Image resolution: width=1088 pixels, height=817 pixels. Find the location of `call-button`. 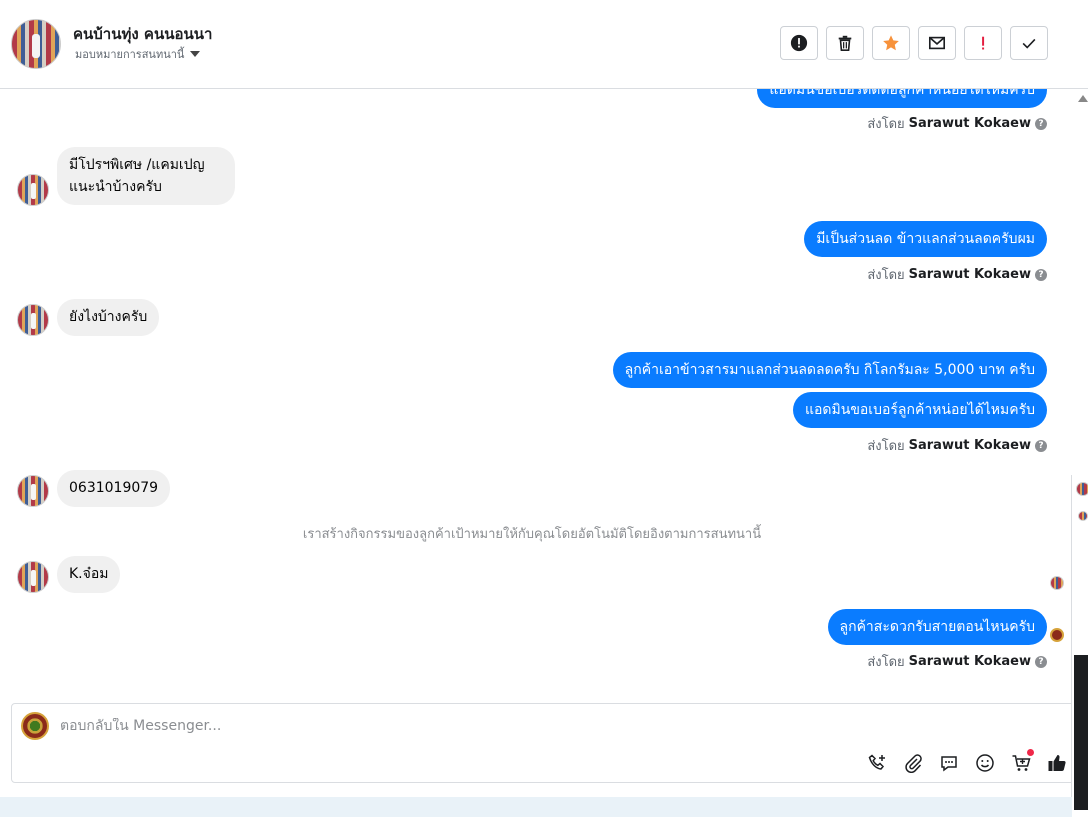

call-button is located at coordinates (877, 763).